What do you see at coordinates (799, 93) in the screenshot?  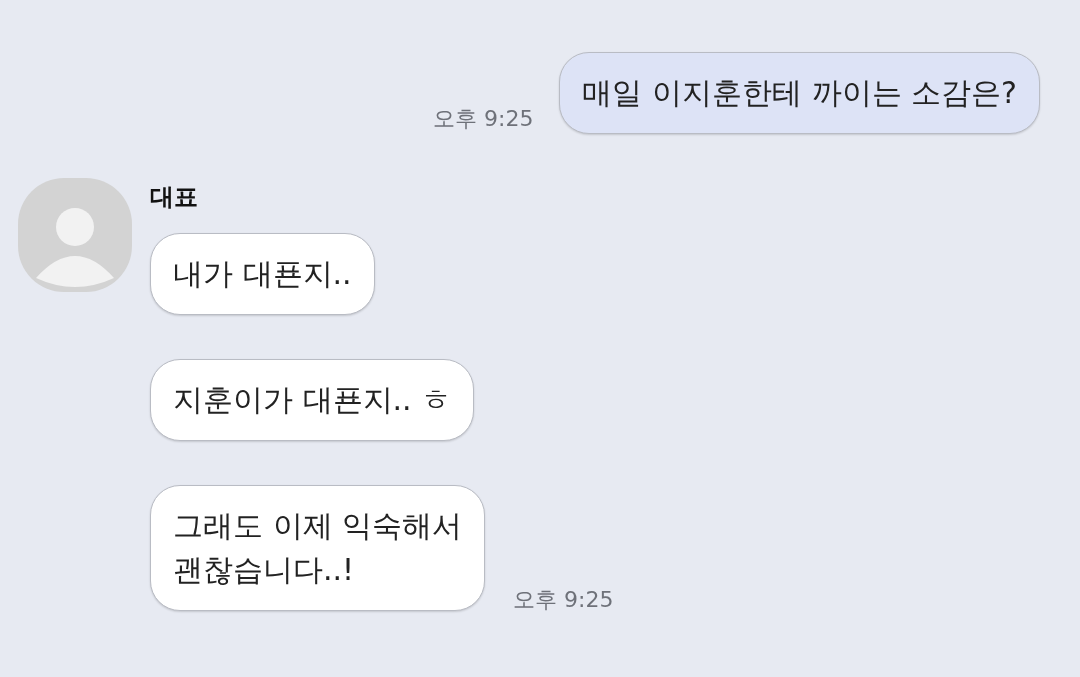 I see `sent-message-bubble: 매일 이지훈한테 까이는 소감은?` at bounding box center [799, 93].